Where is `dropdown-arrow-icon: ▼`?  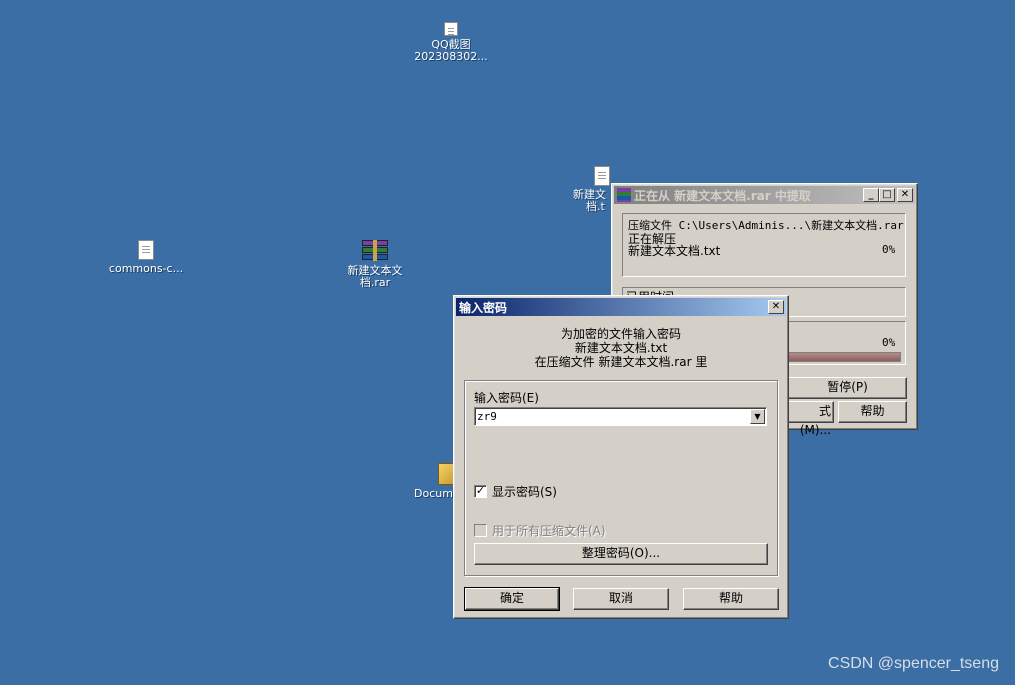
dropdown-arrow-icon: ▼ is located at coordinates (757, 416).